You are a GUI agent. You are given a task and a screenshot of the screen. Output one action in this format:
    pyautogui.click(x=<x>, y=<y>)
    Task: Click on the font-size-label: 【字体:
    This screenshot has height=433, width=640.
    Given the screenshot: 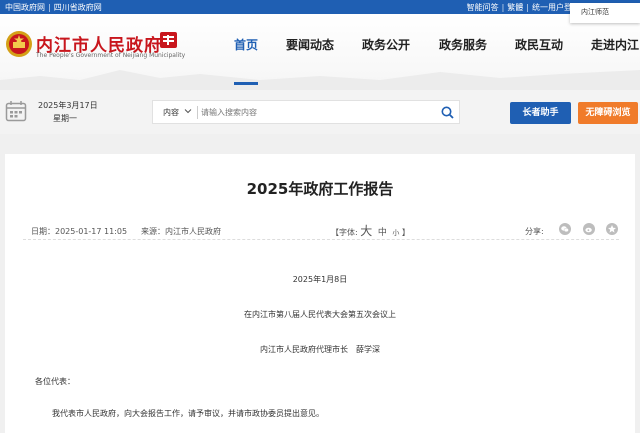 What is the action you would take?
    pyautogui.click(x=344, y=232)
    